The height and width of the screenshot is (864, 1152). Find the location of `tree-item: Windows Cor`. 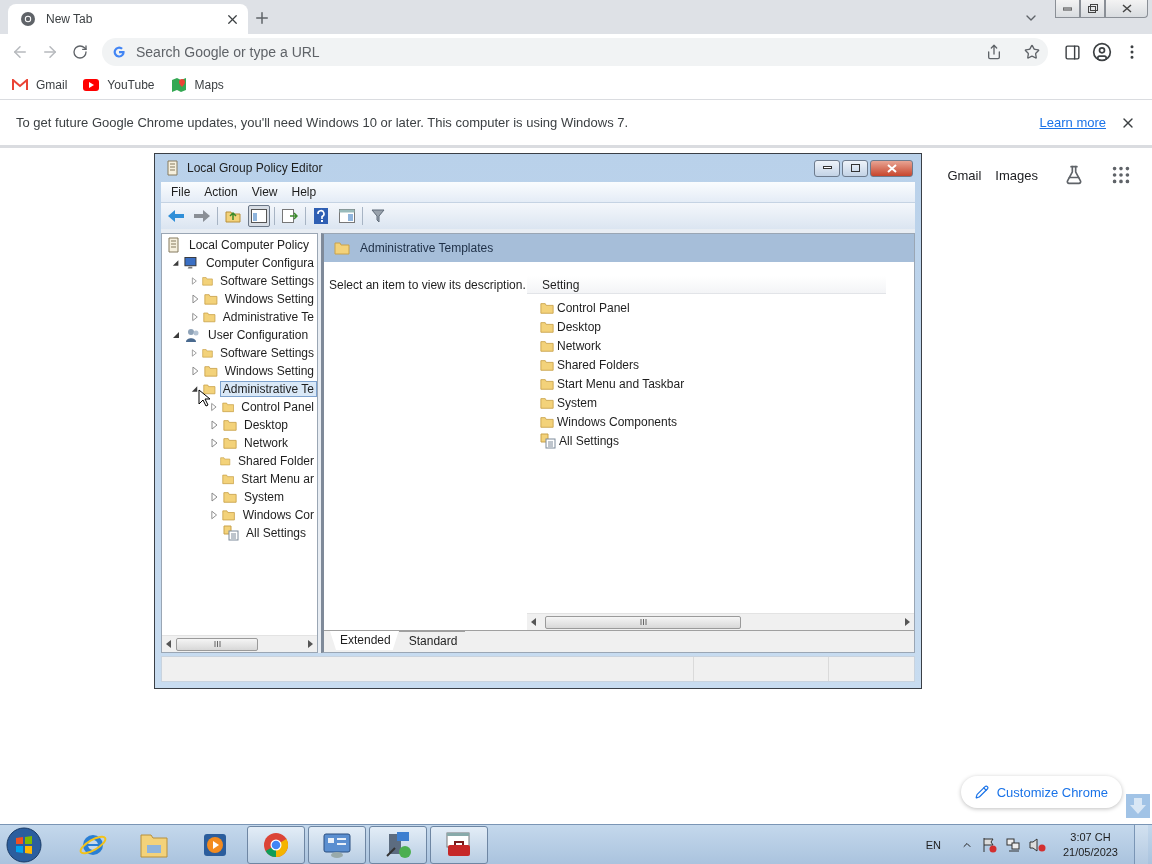

tree-item: Windows Cor is located at coordinates (278, 515).